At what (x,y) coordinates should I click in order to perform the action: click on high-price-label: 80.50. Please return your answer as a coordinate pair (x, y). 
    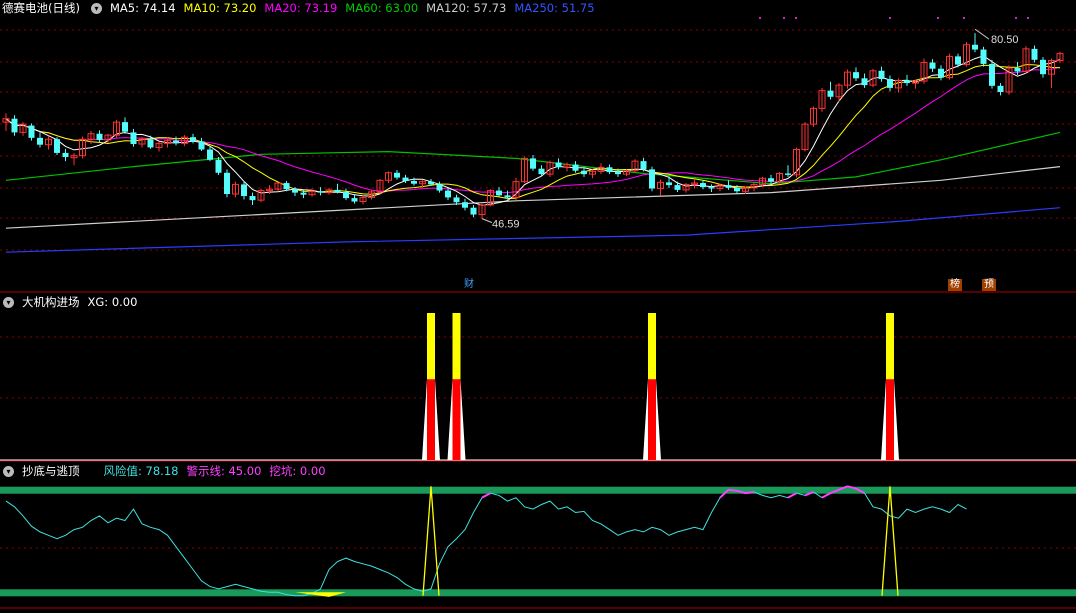
    Looking at the image, I should click on (1005, 40).